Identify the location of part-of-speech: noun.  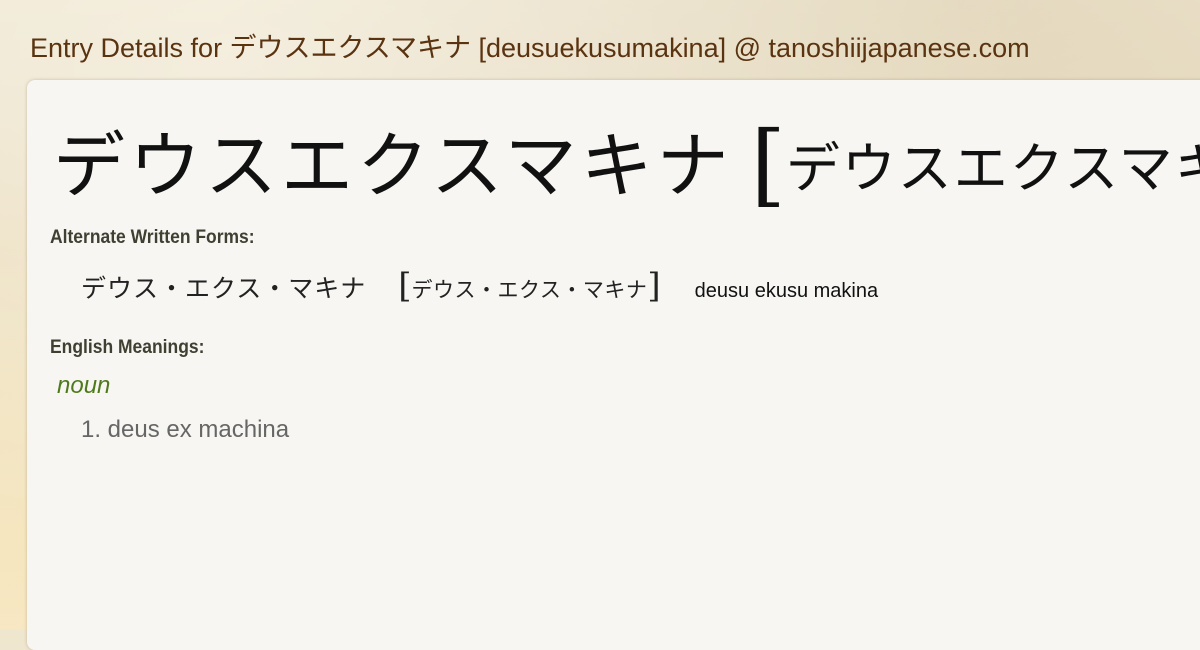
(84, 385).